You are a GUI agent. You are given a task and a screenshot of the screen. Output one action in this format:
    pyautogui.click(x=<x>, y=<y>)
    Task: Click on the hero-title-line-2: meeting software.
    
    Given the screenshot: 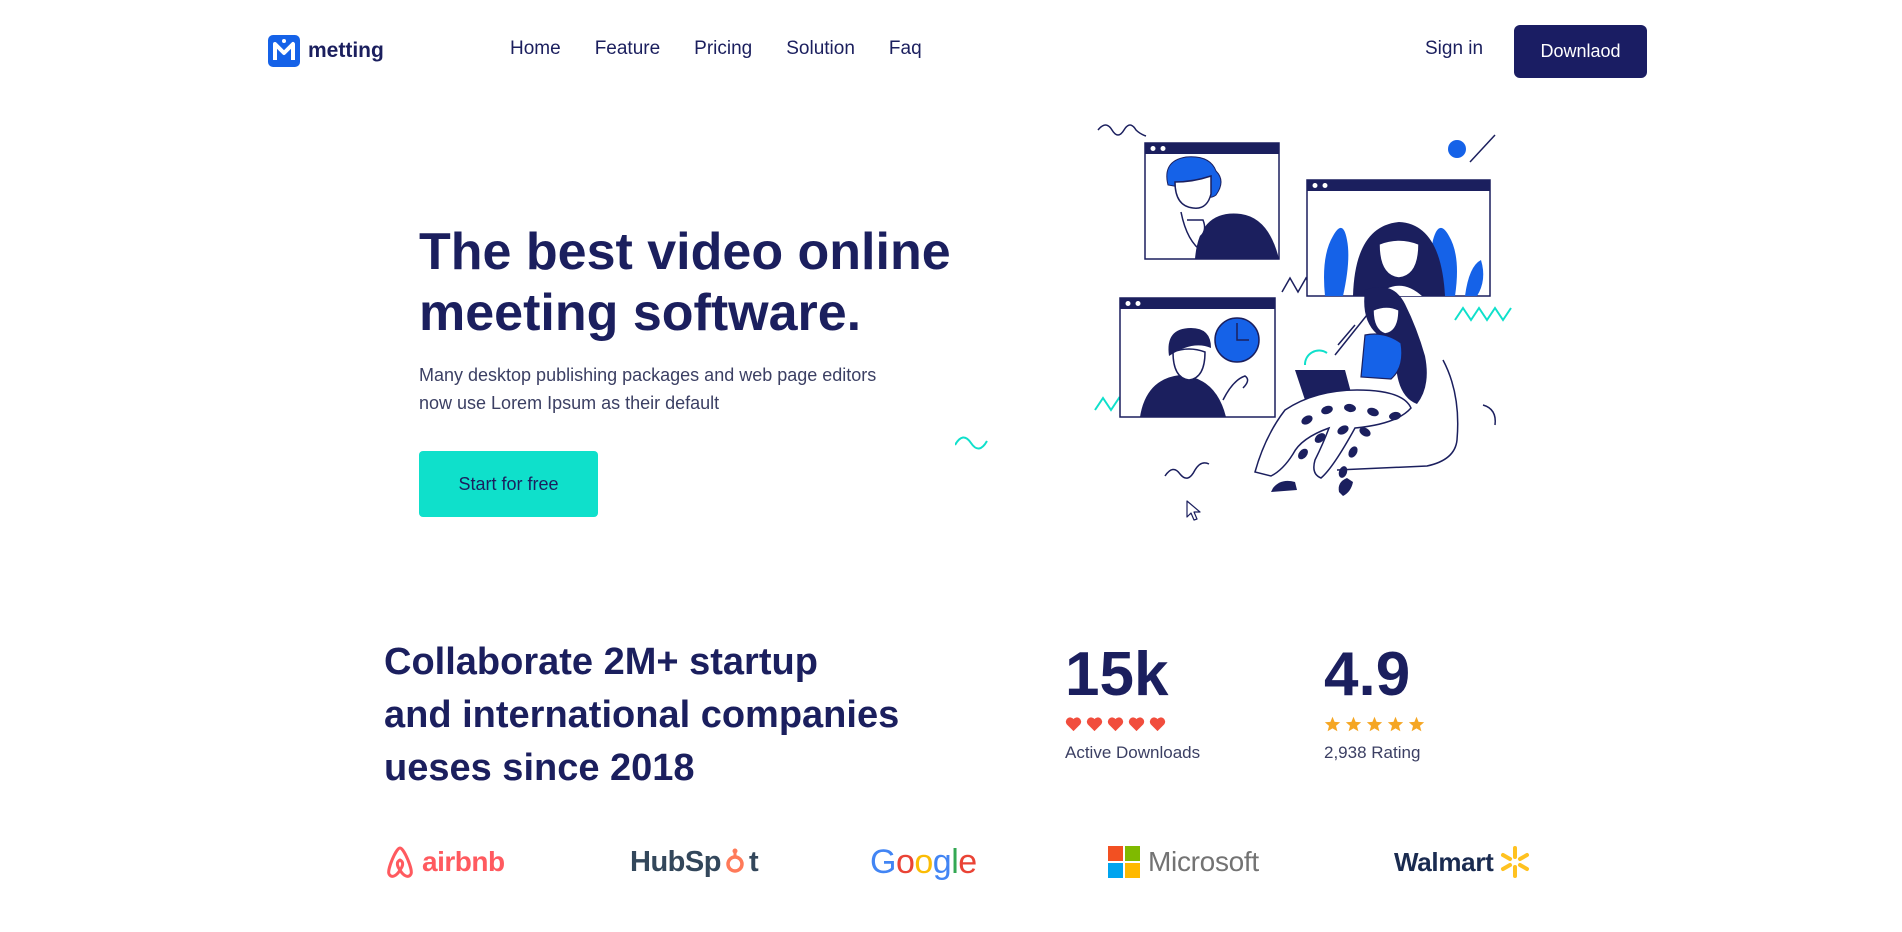 What is the action you would take?
    pyautogui.click(x=640, y=313)
    